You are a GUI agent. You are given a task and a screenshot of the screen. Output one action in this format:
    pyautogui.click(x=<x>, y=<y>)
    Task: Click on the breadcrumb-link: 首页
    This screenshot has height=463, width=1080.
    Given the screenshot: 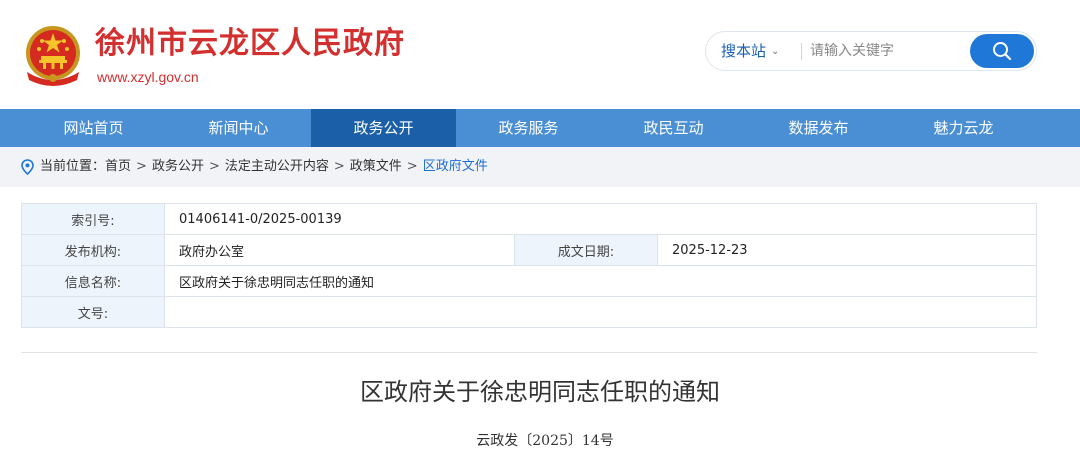 What is the action you would take?
    pyautogui.click(x=118, y=167)
    